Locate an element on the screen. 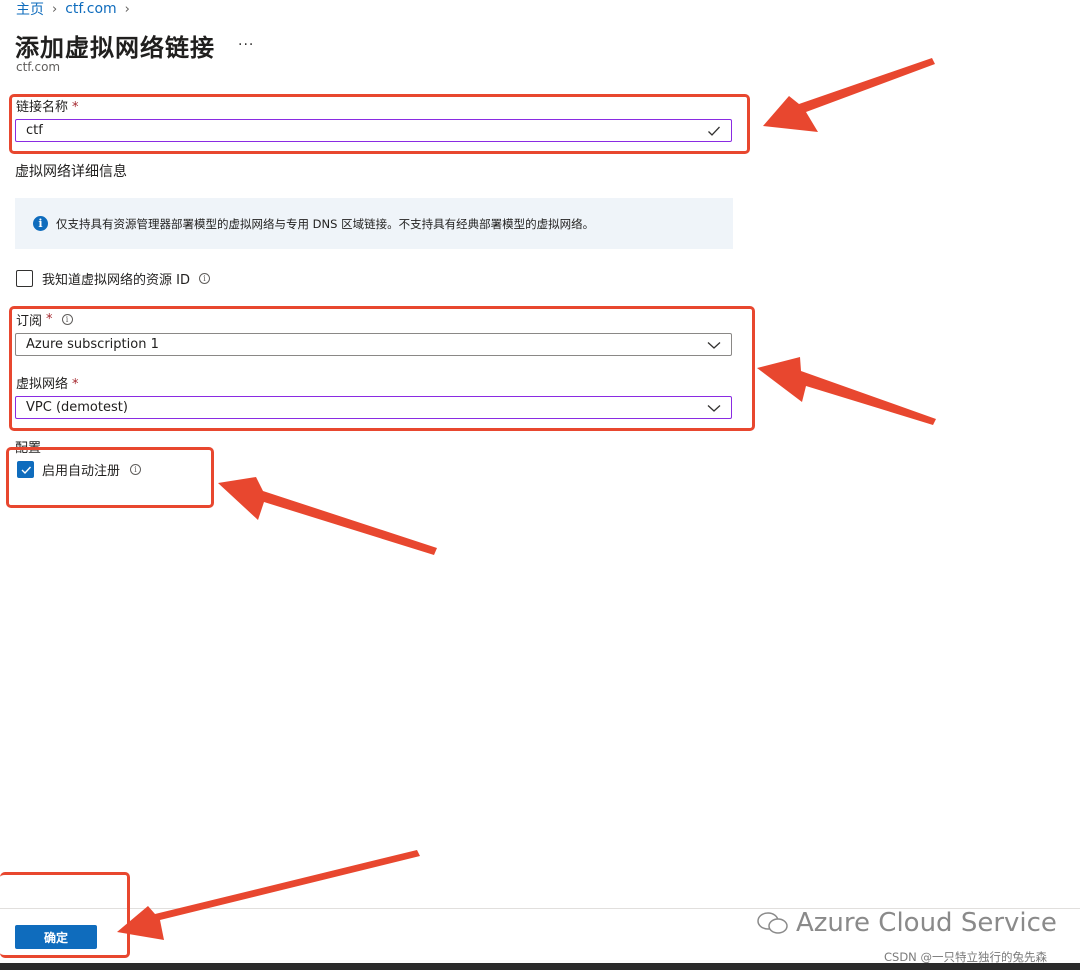  arrow-auto-register is located at coordinates (327, 516).